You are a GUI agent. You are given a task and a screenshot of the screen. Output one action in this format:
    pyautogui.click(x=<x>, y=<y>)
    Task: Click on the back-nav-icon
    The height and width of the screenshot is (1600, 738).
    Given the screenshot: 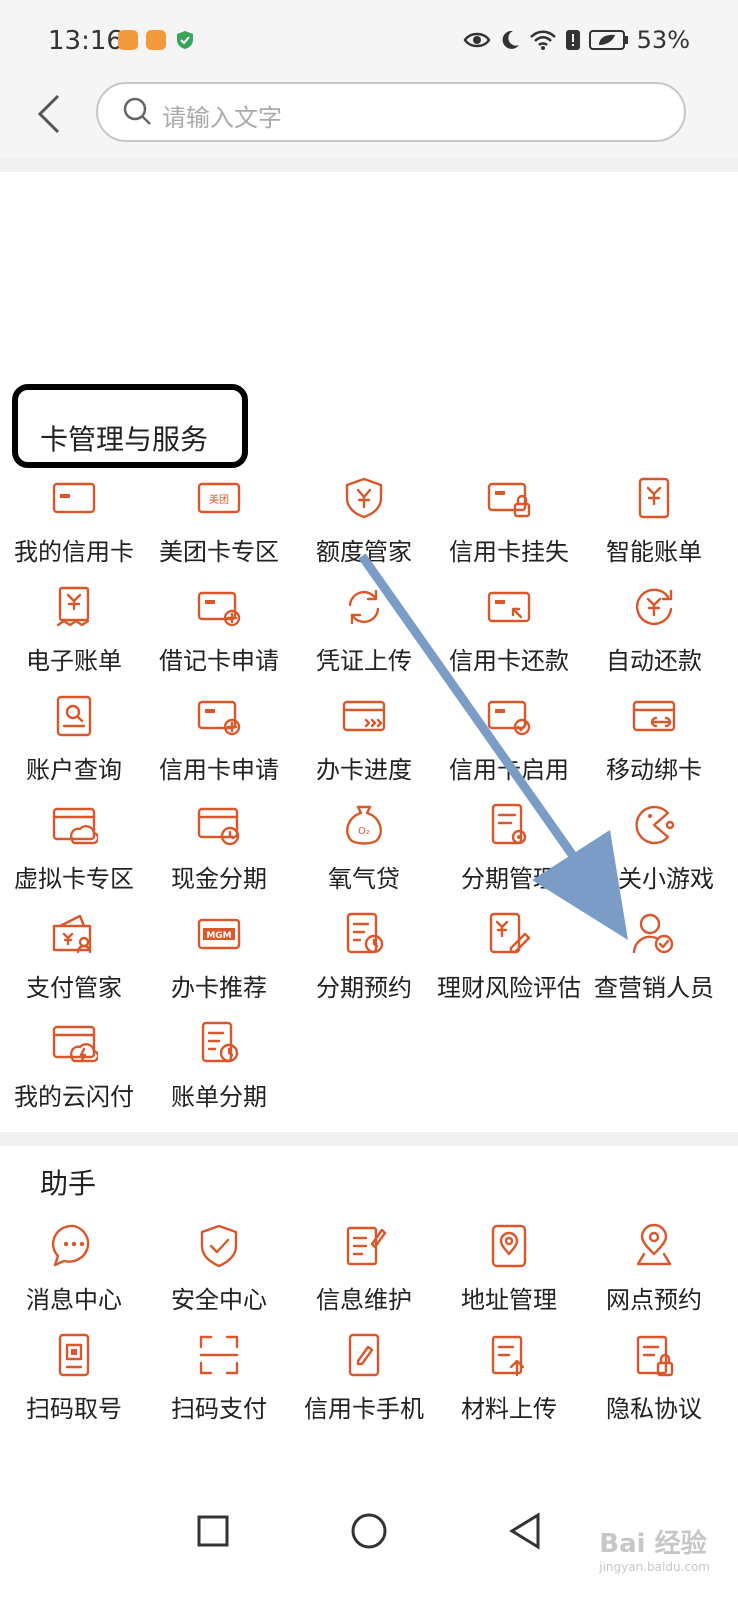 What is the action you would take?
    pyautogui.click(x=525, y=1531)
    